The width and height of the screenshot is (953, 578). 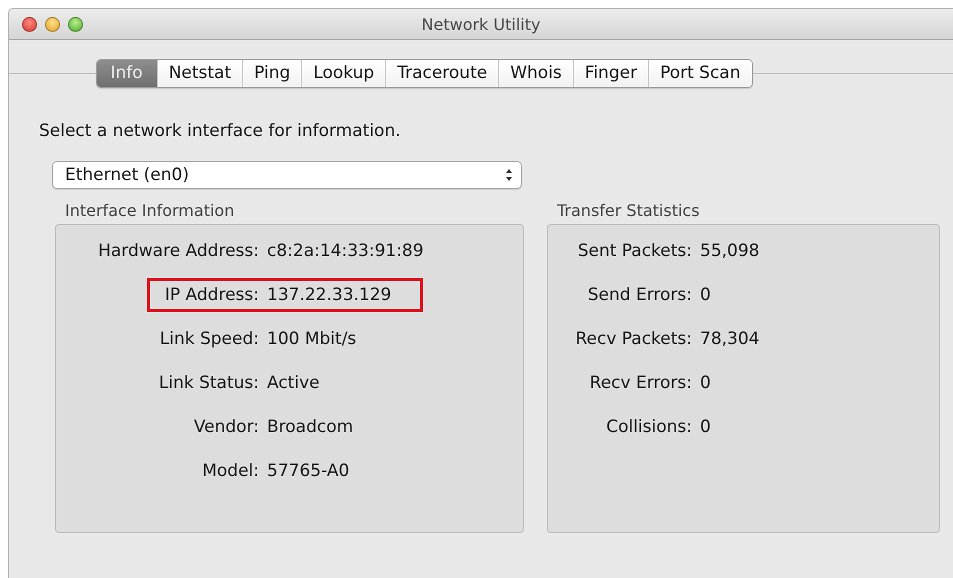 I want to click on group-title: Interface Information, so click(x=150, y=210).